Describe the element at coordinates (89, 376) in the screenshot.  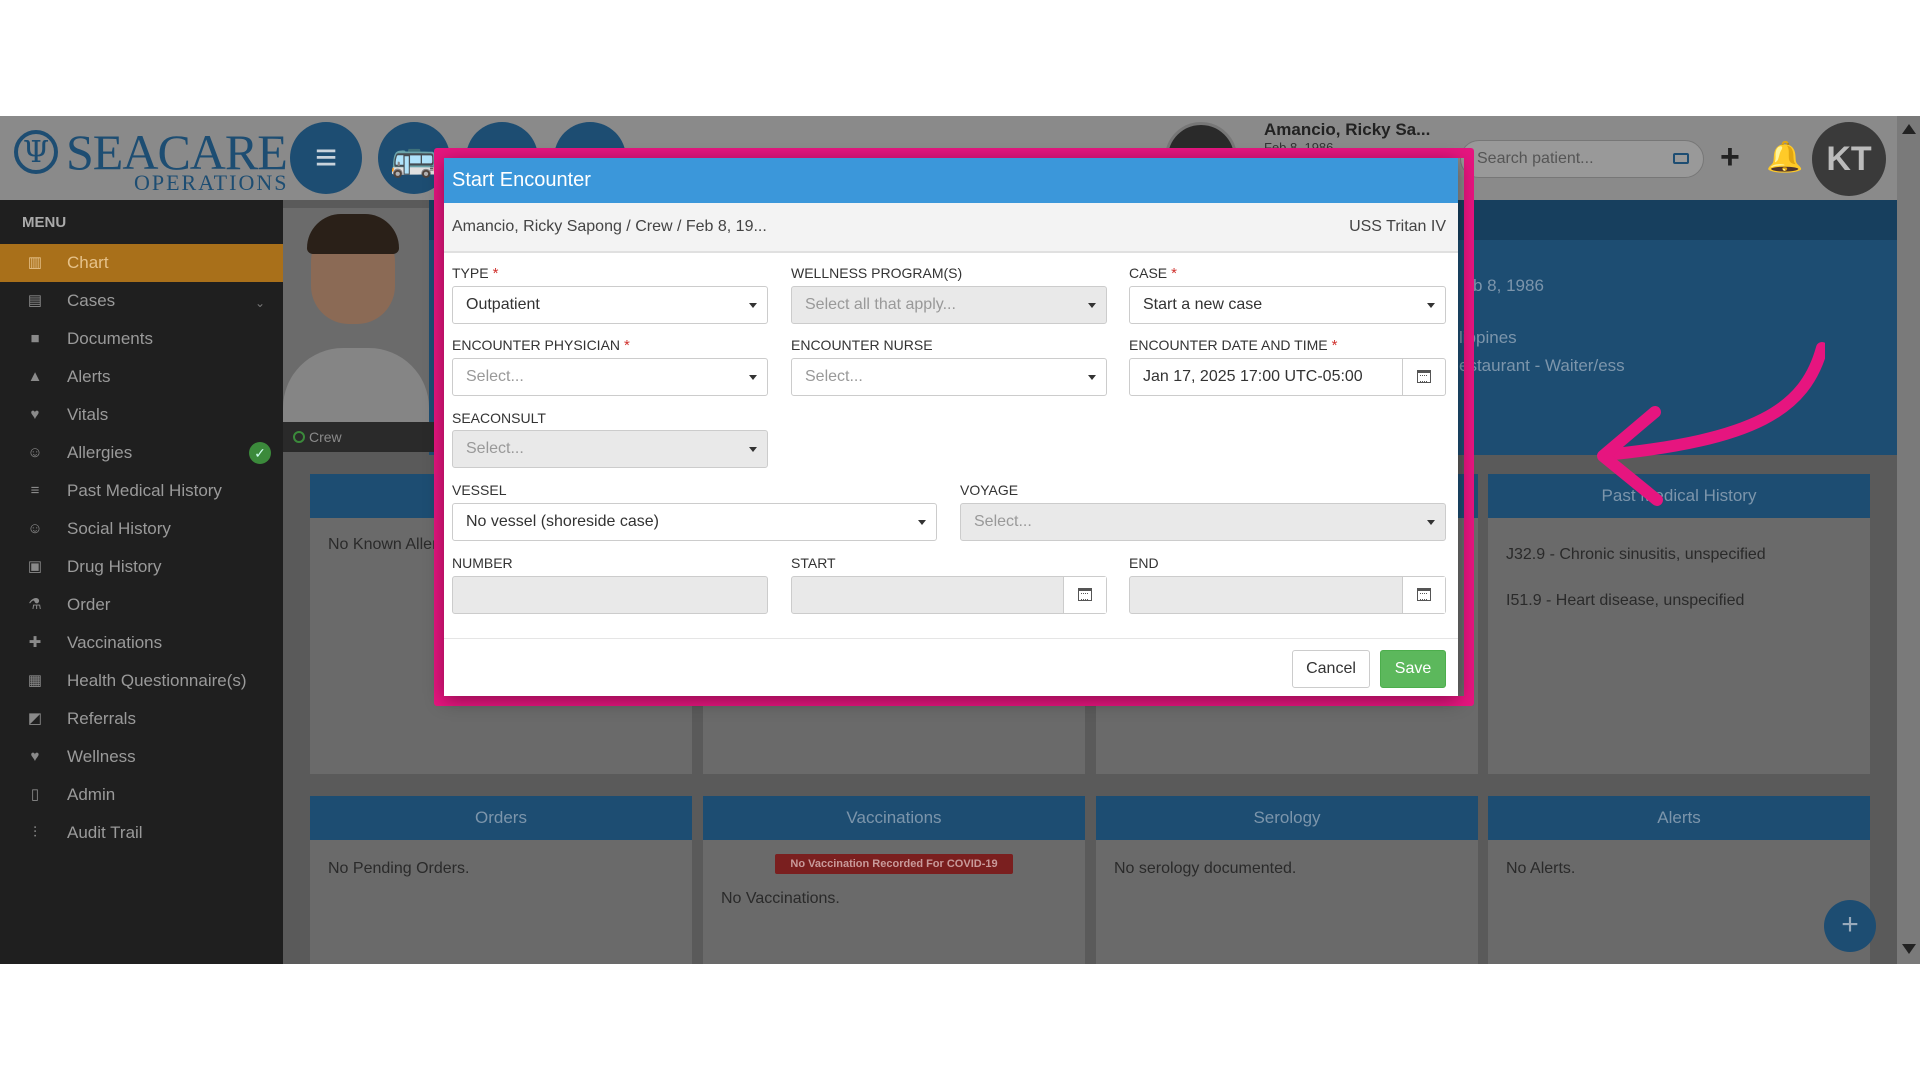
I see `sidebar-item-label: Alerts` at that location.